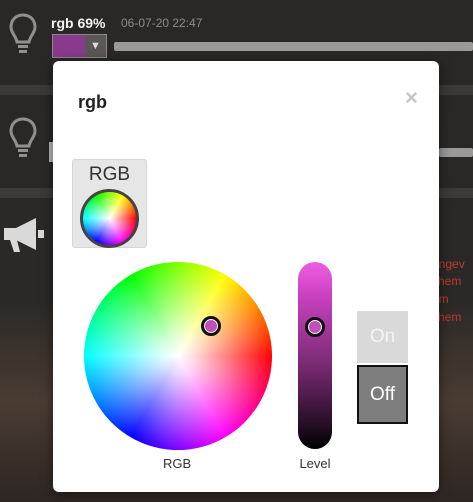 This screenshot has width=473, height=502. I want to click on dialog-title: rgb, so click(92, 102).